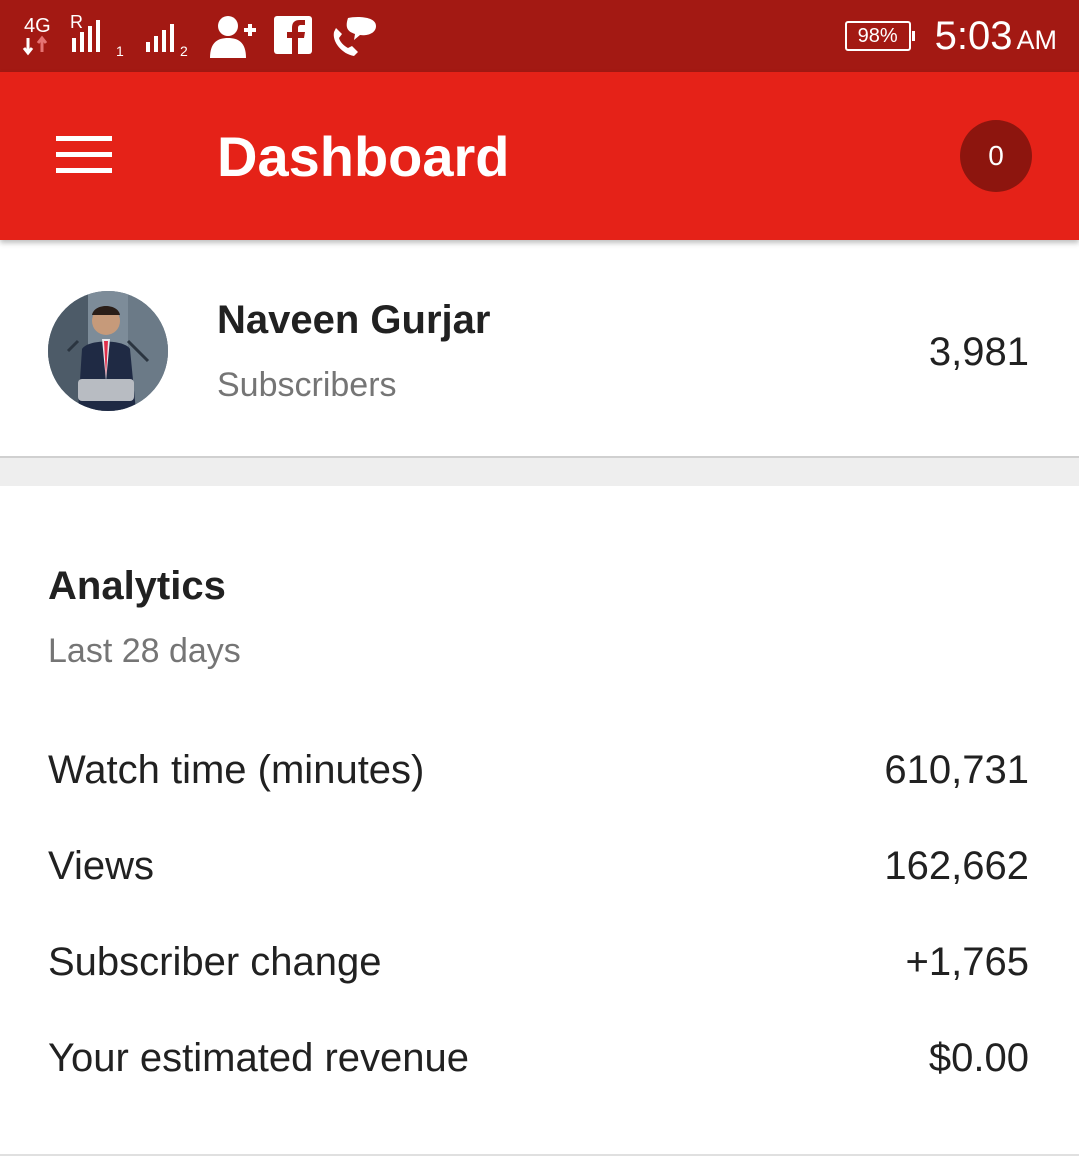 The height and width of the screenshot is (1156, 1079). What do you see at coordinates (215, 962) in the screenshot?
I see `metric-label: Subscriber change` at bounding box center [215, 962].